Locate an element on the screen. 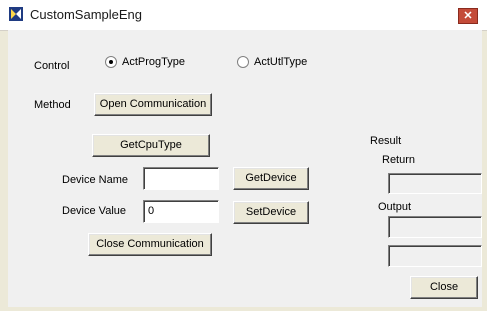 Image resolution: width=487 pixels, height=311 pixels. app-icon is located at coordinates (16, 14).